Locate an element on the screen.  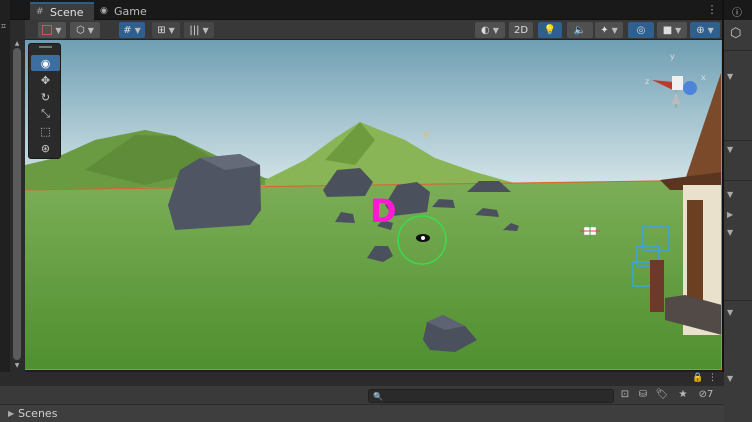
move-icon: ✥ is located at coordinates (45, 80).